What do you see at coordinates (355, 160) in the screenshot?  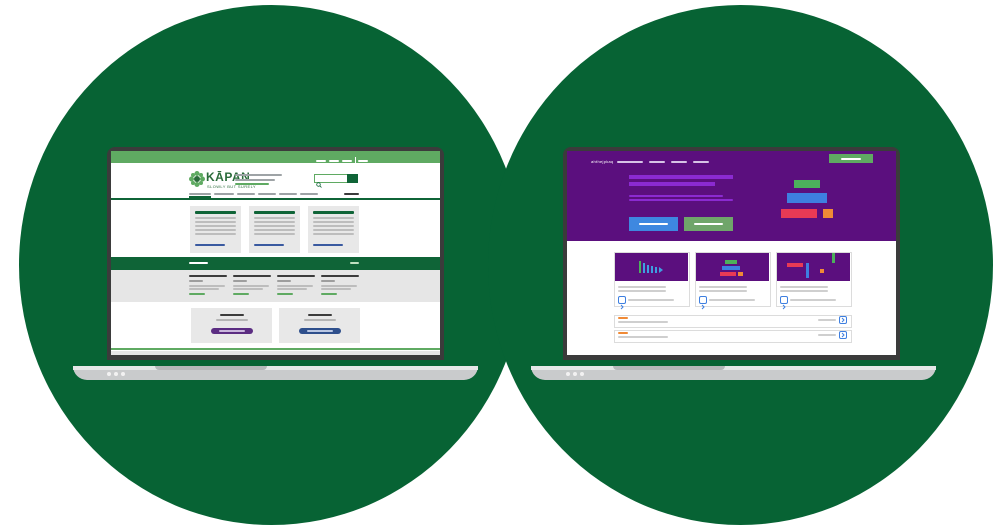 I see `utility-divider` at bounding box center [355, 160].